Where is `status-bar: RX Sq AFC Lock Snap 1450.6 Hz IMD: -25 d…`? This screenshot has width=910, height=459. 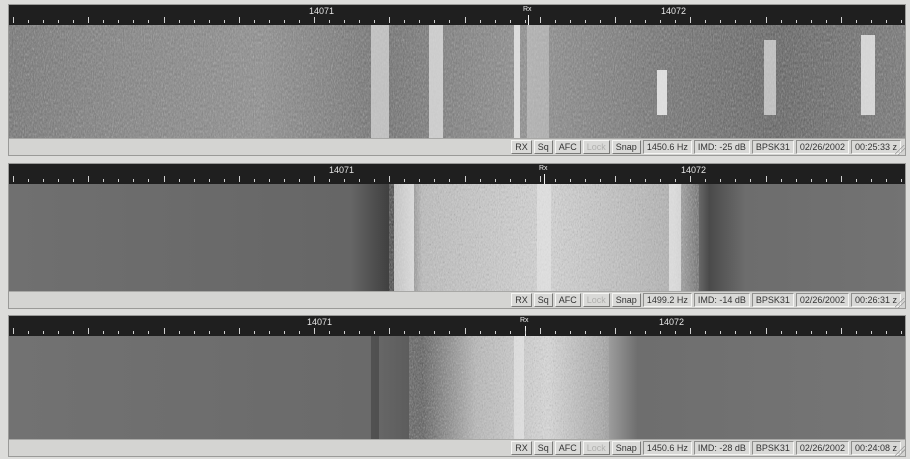 status-bar: RX Sq AFC Lock Snap 1450.6 Hz IMD: -25 d… is located at coordinates (457, 146).